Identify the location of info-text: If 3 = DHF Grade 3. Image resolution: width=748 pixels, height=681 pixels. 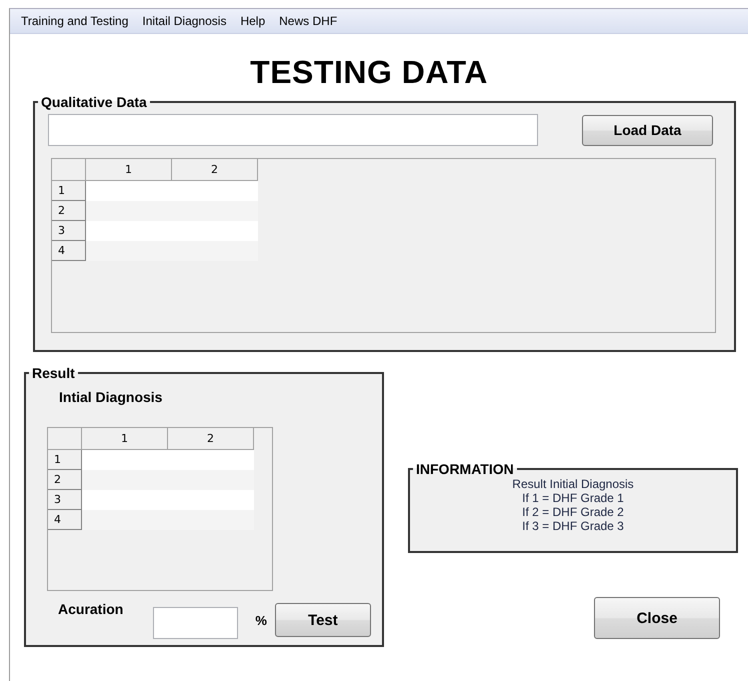
(573, 526).